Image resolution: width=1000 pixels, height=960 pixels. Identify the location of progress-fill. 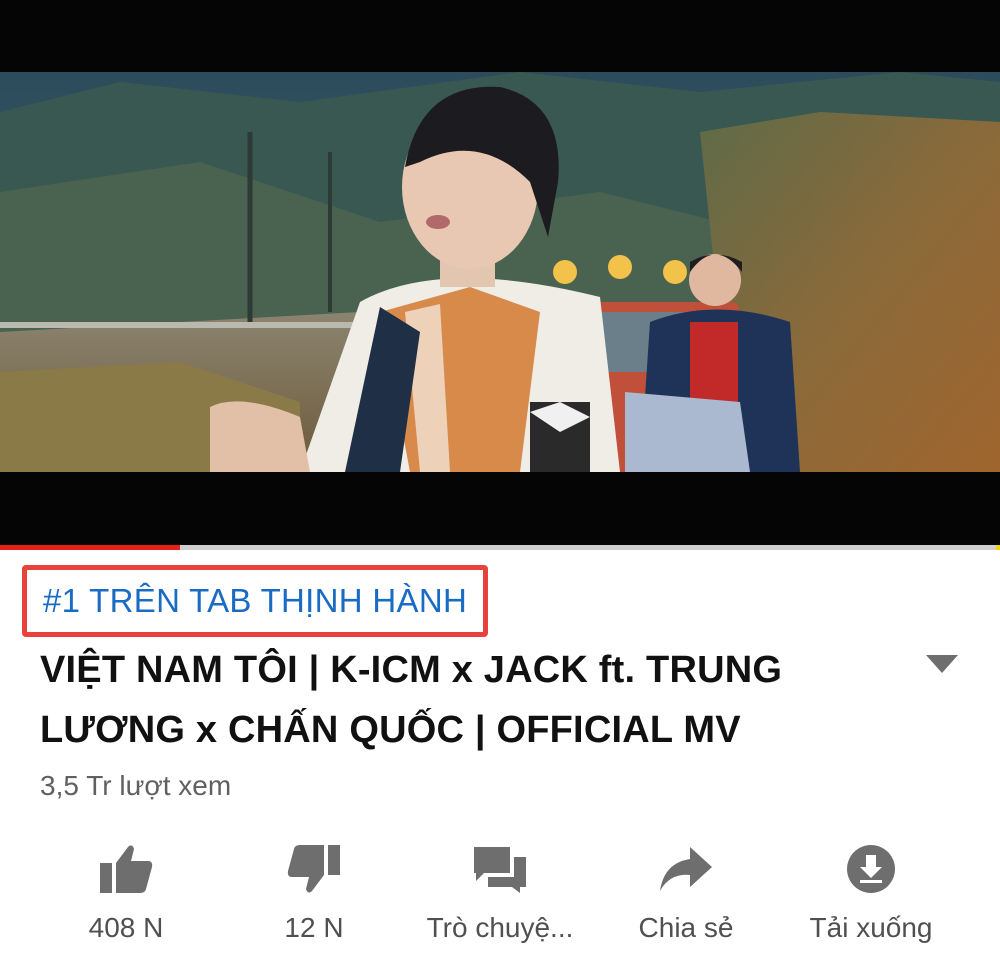
(90, 547).